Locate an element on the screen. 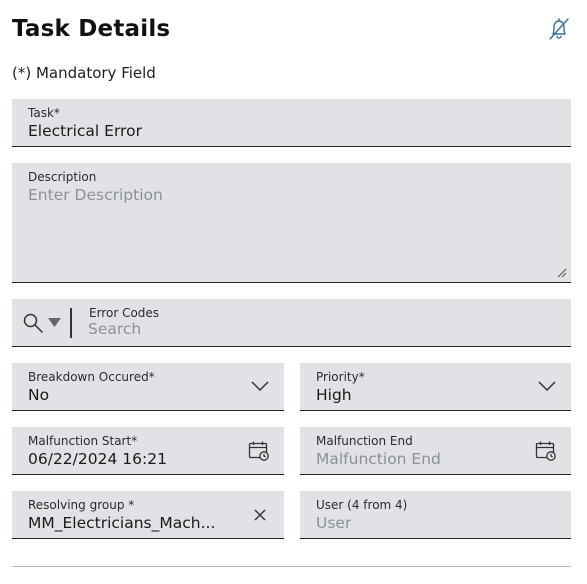 The image size is (587, 584). priority-label: Priority* is located at coordinates (340, 377).